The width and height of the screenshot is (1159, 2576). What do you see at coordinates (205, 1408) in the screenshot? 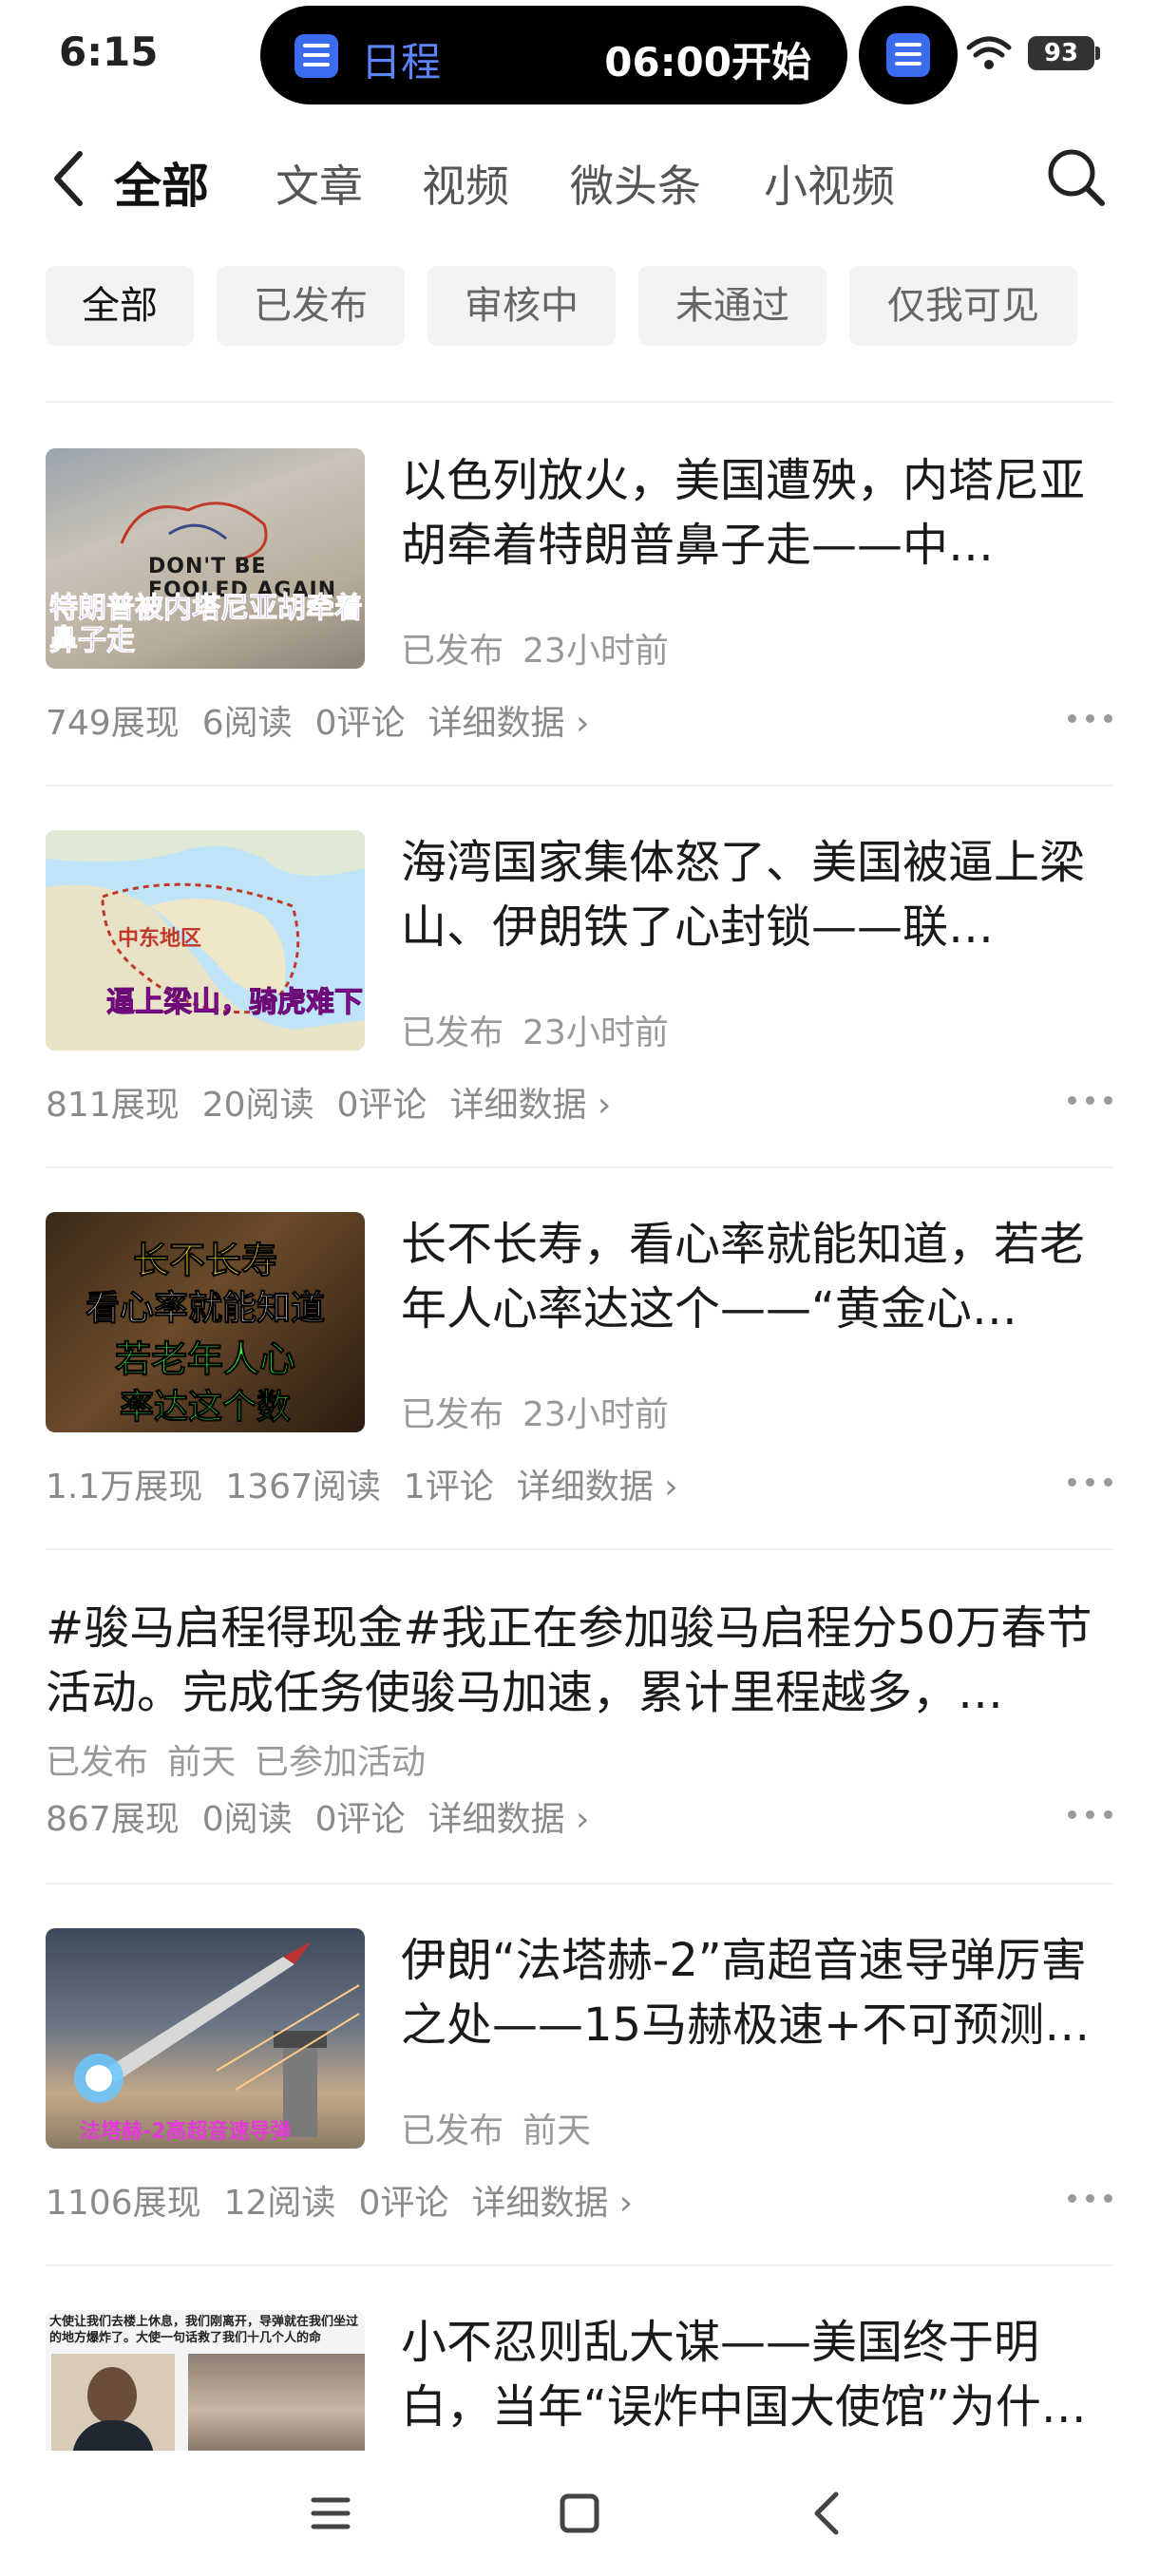
I see `thumbnail-line: 率达这个数` at bounding box center [205, 1408].